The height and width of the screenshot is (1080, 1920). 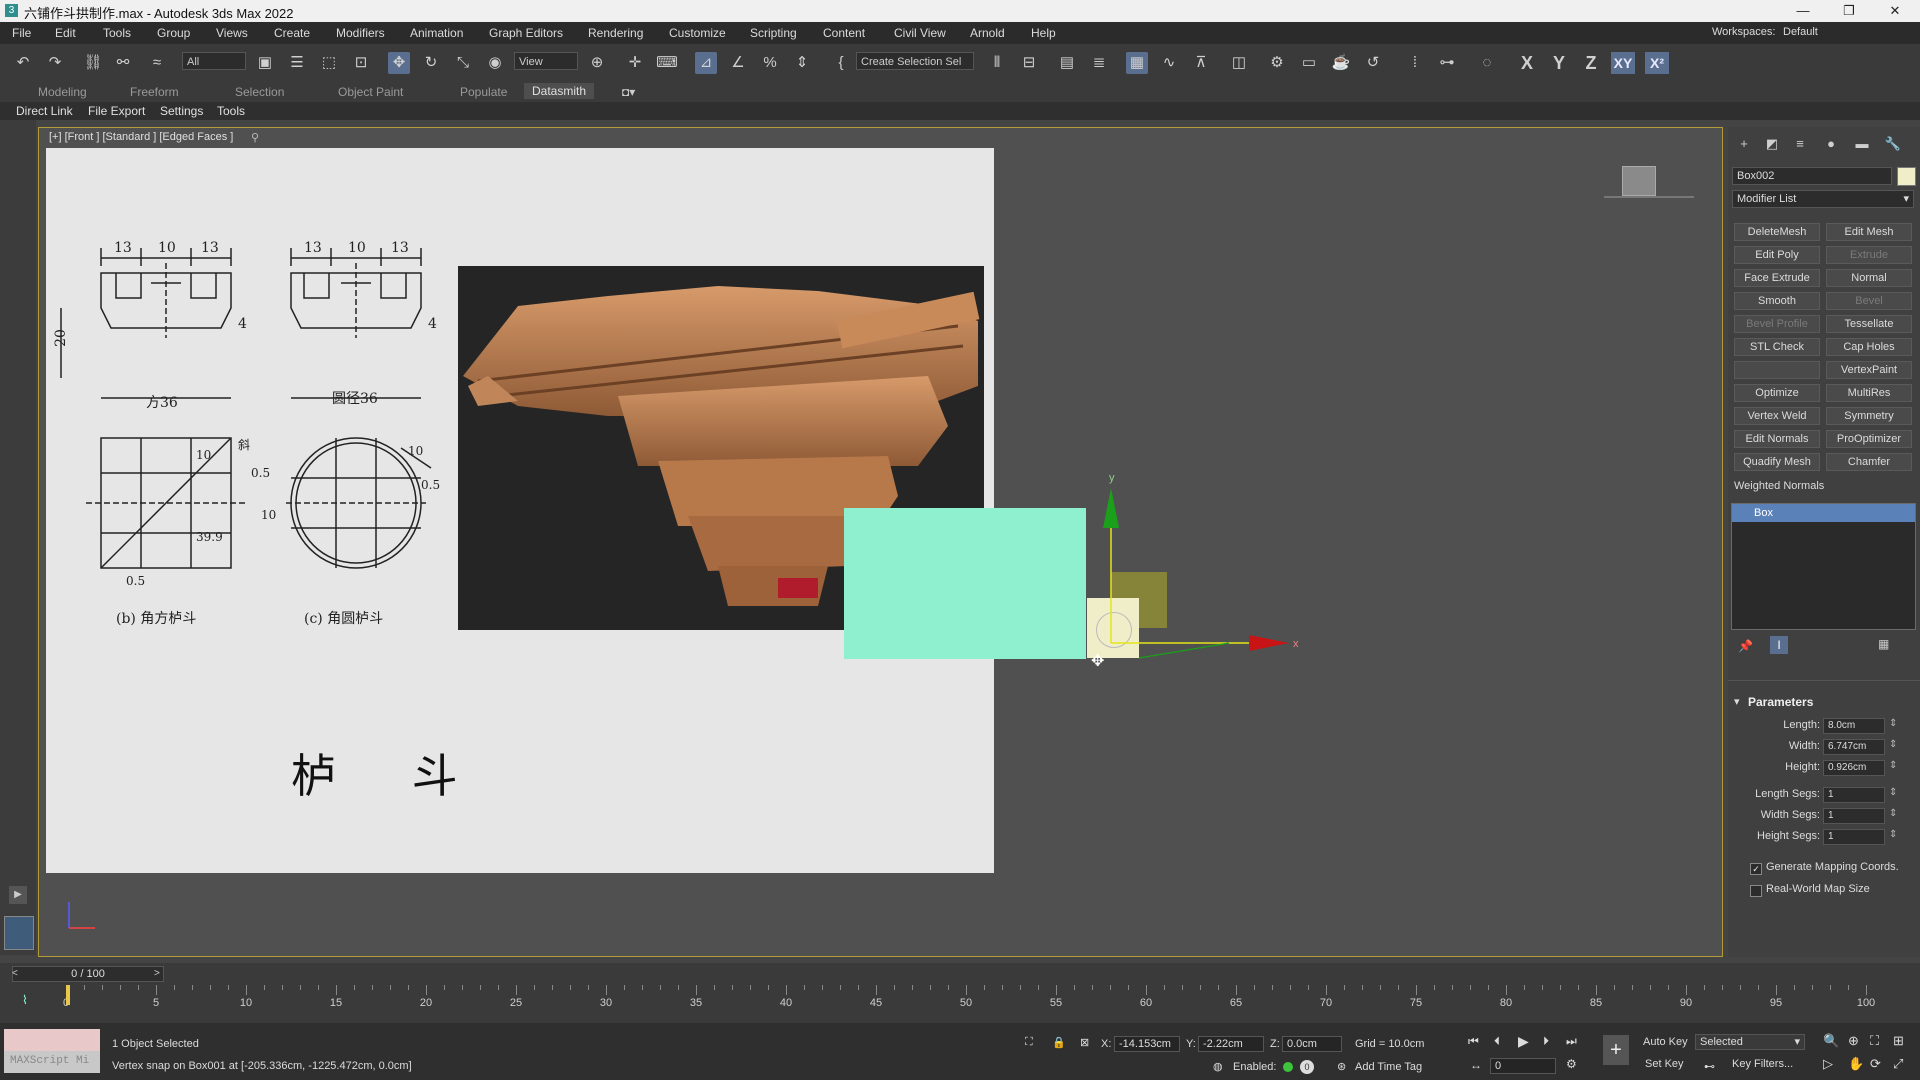 What do you see at coordinates (1312, 1044) in the screenshot?
I see `z-coord-field: 0.0cm` at bounding box center [1312, 1044].